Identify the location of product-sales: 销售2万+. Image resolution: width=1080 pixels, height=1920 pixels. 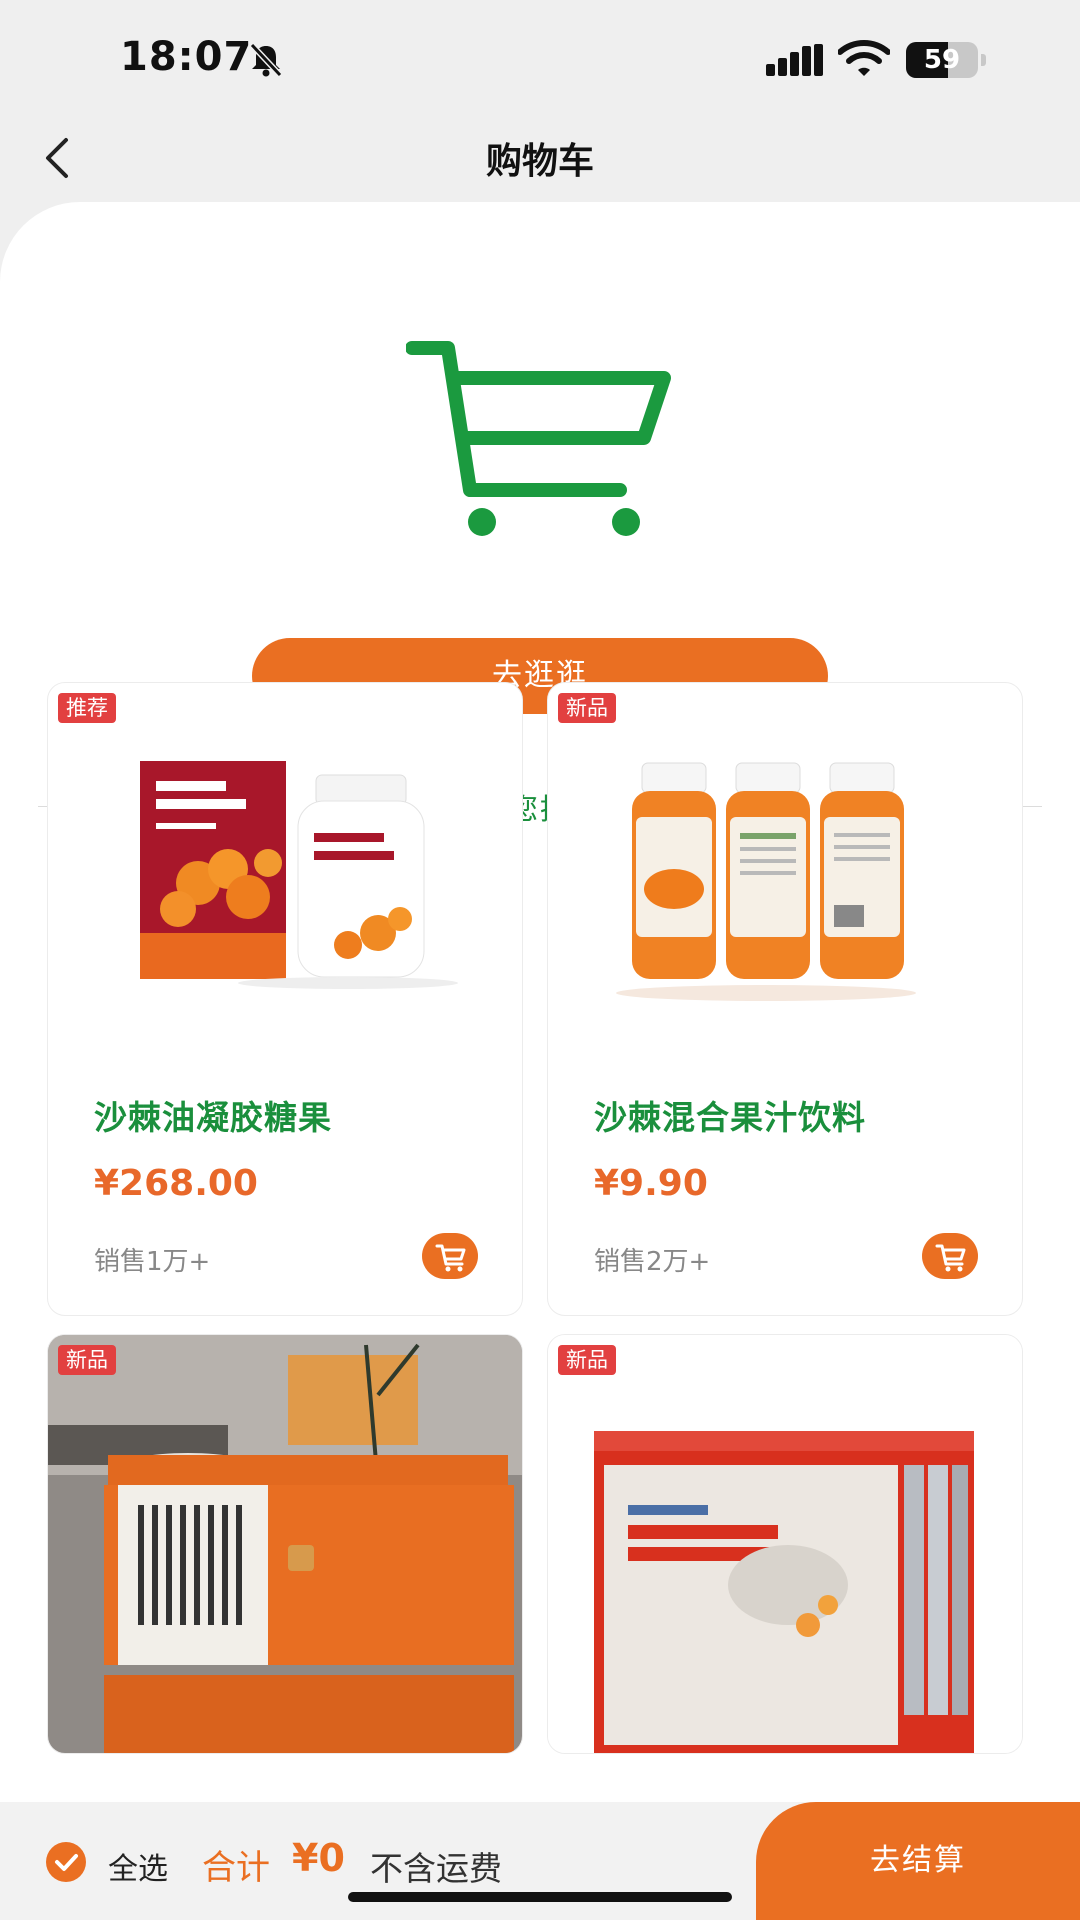
(652, 1262).